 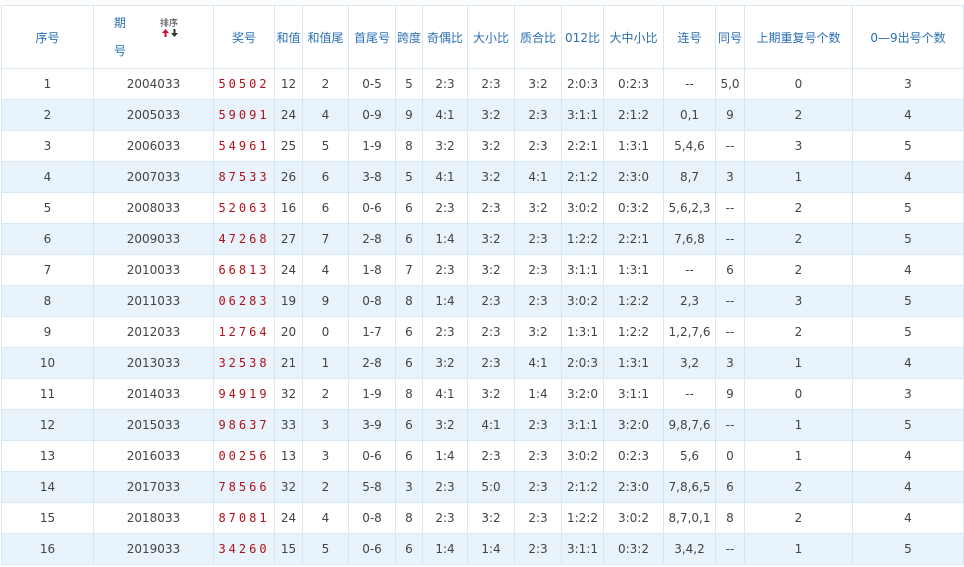 I want to click on cell-period: 2018033, so click(x=153, y=518).